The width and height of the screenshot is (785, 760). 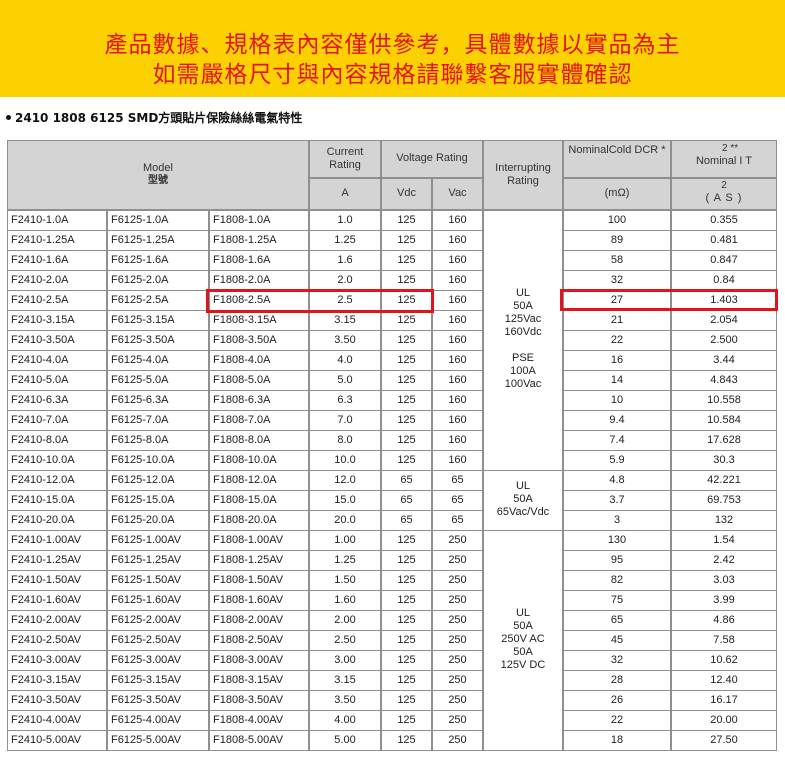 I want to click on highlight-box-model, so click(x=320, y=301).